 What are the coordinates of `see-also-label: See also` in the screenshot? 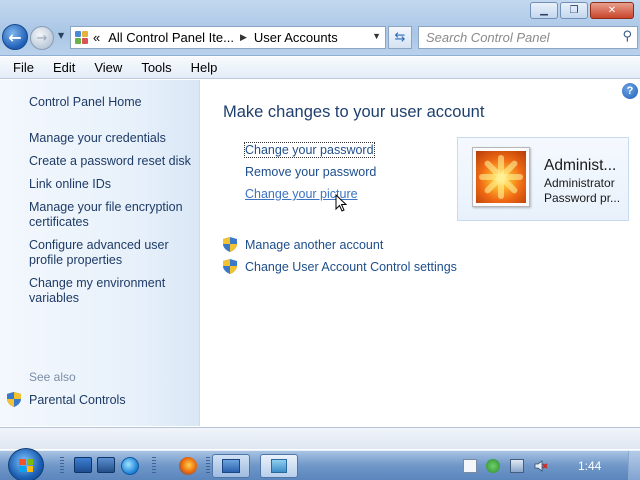 It's located at (52, 377).